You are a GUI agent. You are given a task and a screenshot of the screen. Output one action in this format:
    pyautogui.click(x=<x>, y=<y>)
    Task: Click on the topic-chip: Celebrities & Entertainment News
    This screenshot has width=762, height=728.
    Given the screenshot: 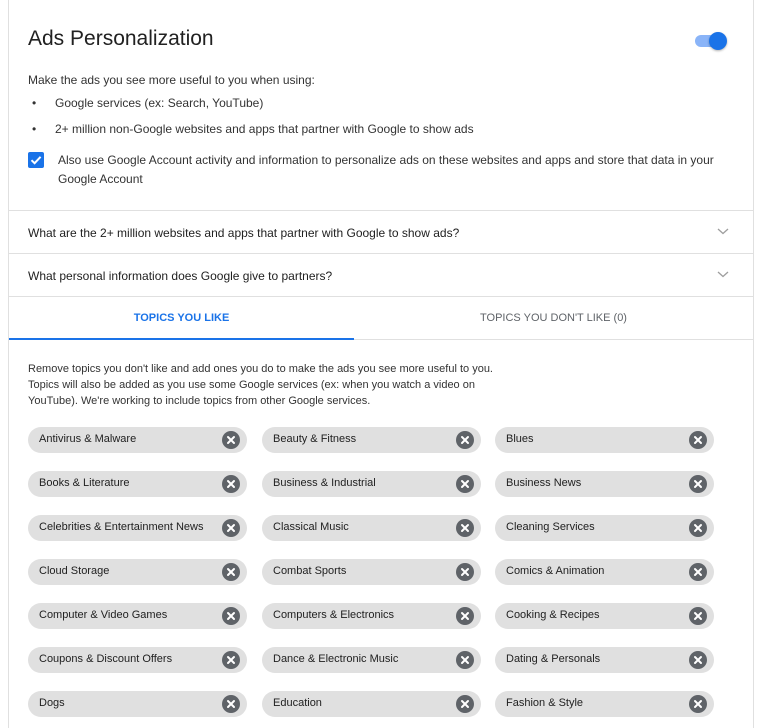 What is the action you would take?
    pyautogui.click(x=137, y=528)
    